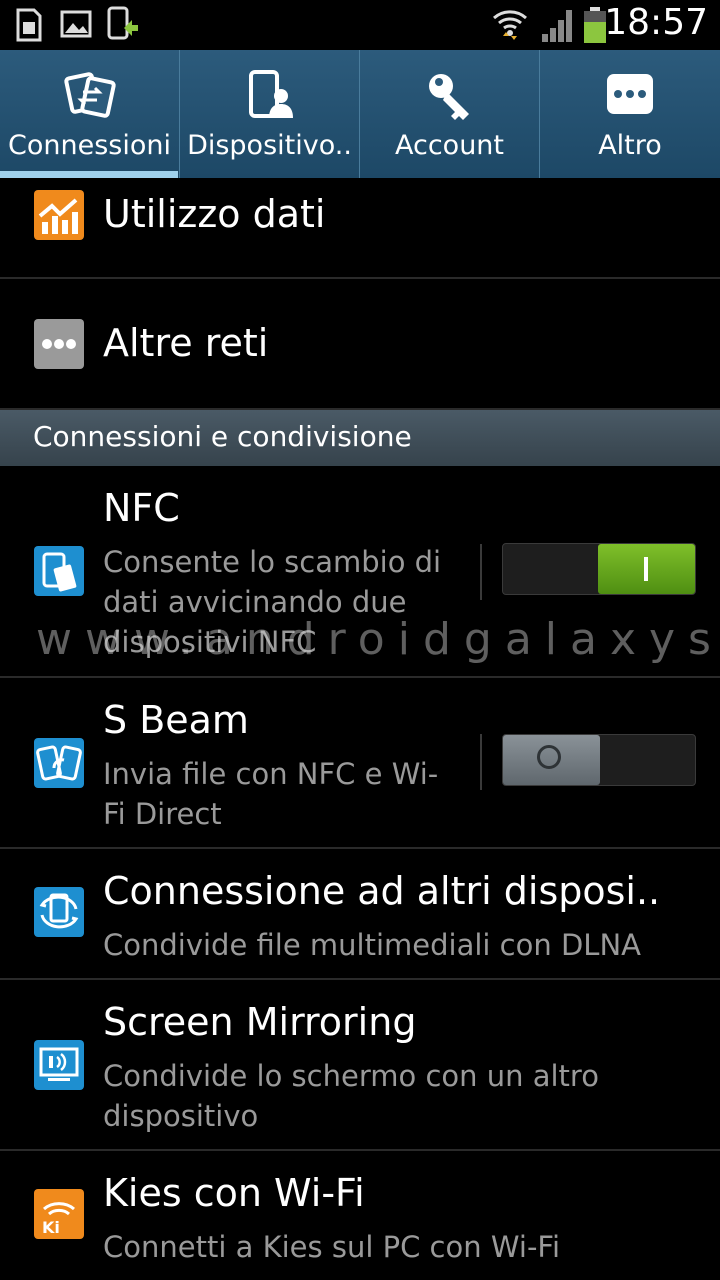 Image resolution: width=720 pixels, height=1280 pixels. What do you see at coordinates (646, 569) in the screenshot?
I see `toggle-on-knob` at bounding box center [646, 569].